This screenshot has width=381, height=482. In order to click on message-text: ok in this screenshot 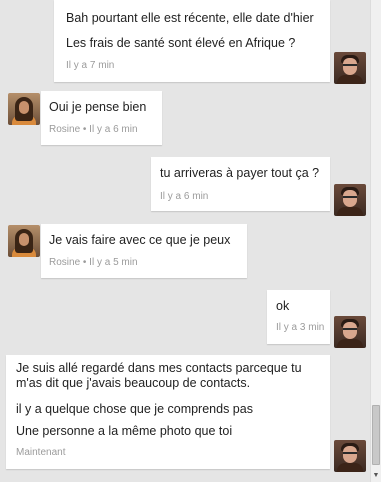, I will do `click(283, 306)`.